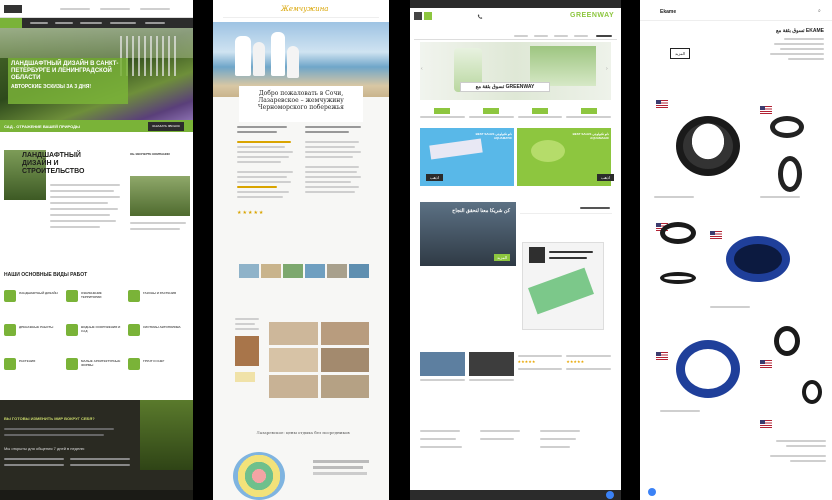  I want to click on hero-text, so click(794, 58).